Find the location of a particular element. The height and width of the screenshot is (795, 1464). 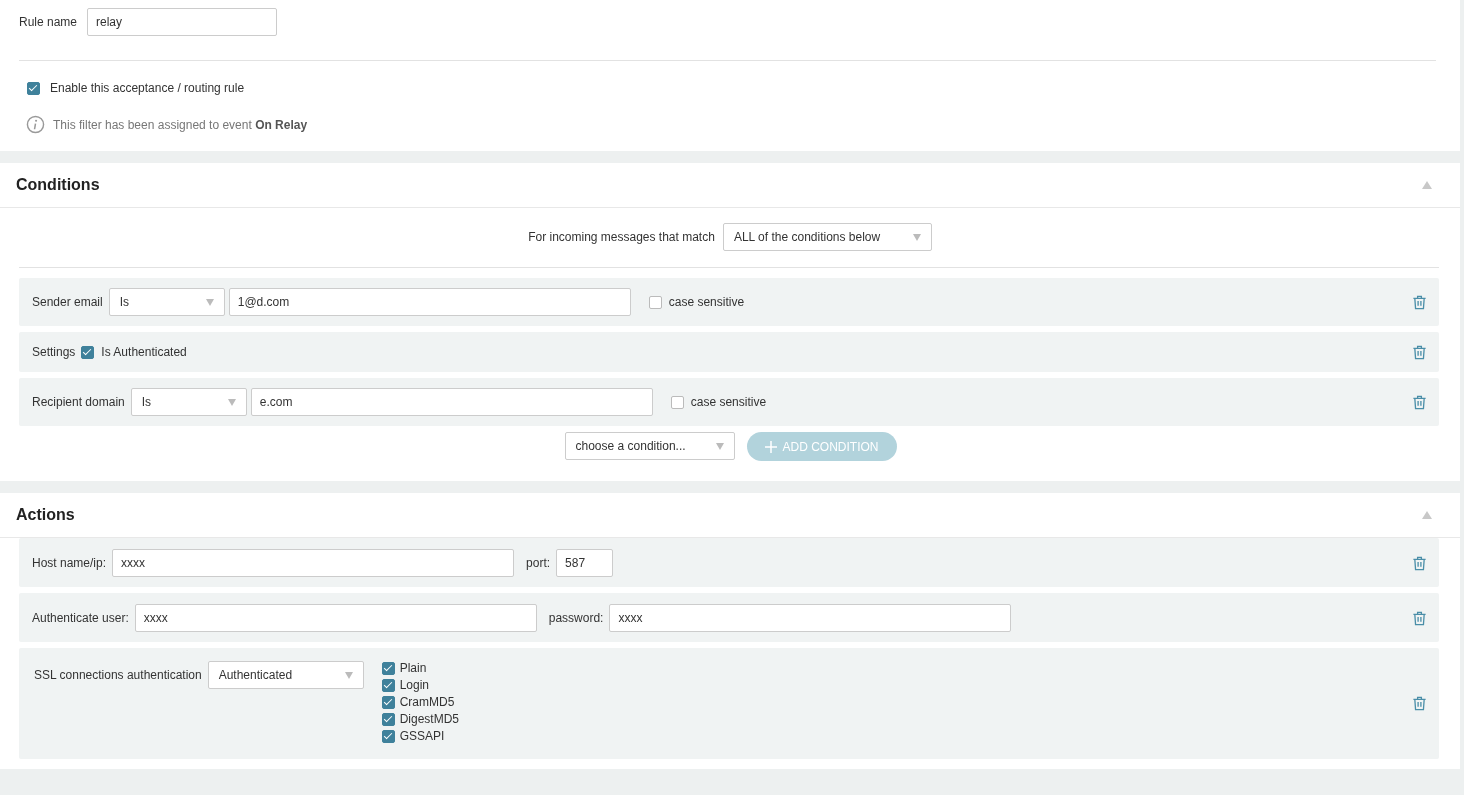

mechanism-label: GSSAPI is located at coordinates (422, 736).